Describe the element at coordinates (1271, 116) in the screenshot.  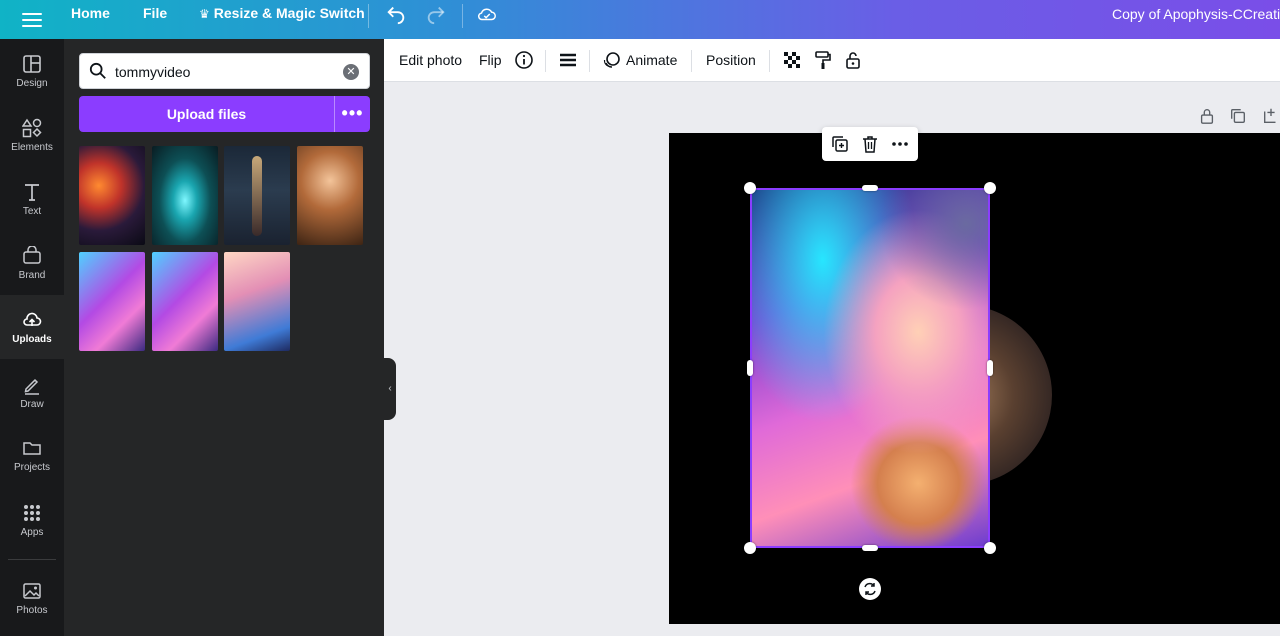
I see `add-page-icon` at that location.